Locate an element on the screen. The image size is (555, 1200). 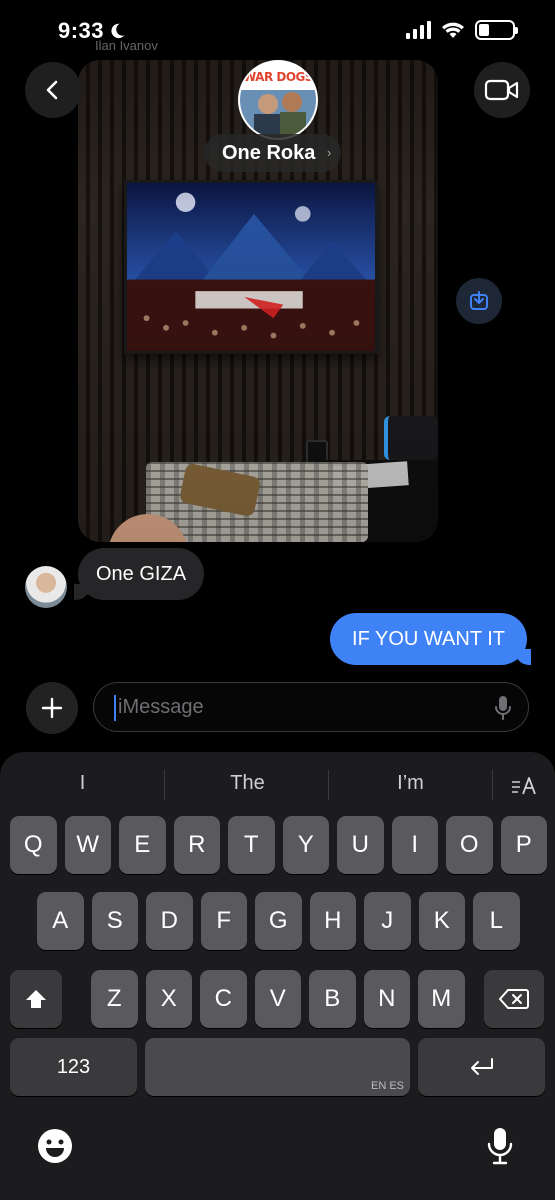
group-name-button: One Roka › is located at coordinates (273, 153).